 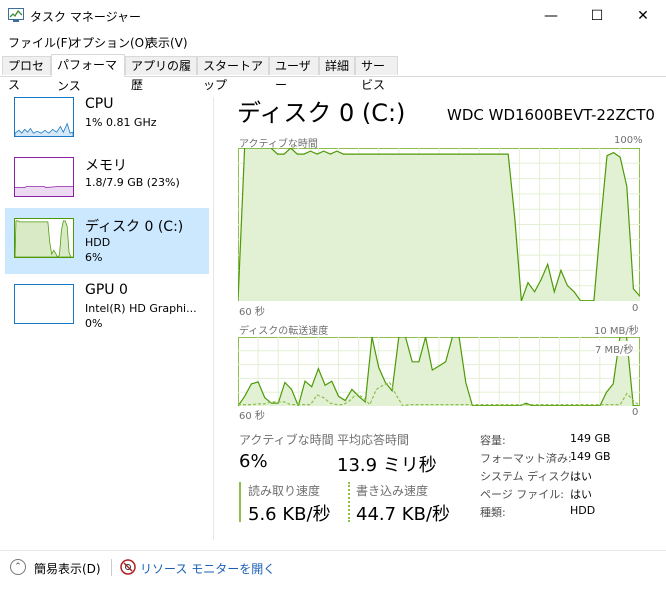 I want to click on footer-separator, so click(x=111, y=567).